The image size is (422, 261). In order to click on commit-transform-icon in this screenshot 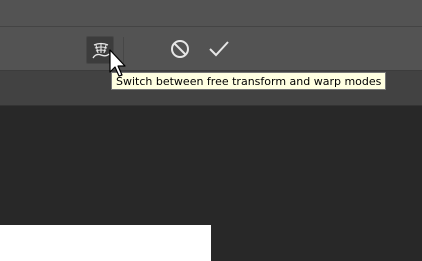, I will do `click(219, 49)`.